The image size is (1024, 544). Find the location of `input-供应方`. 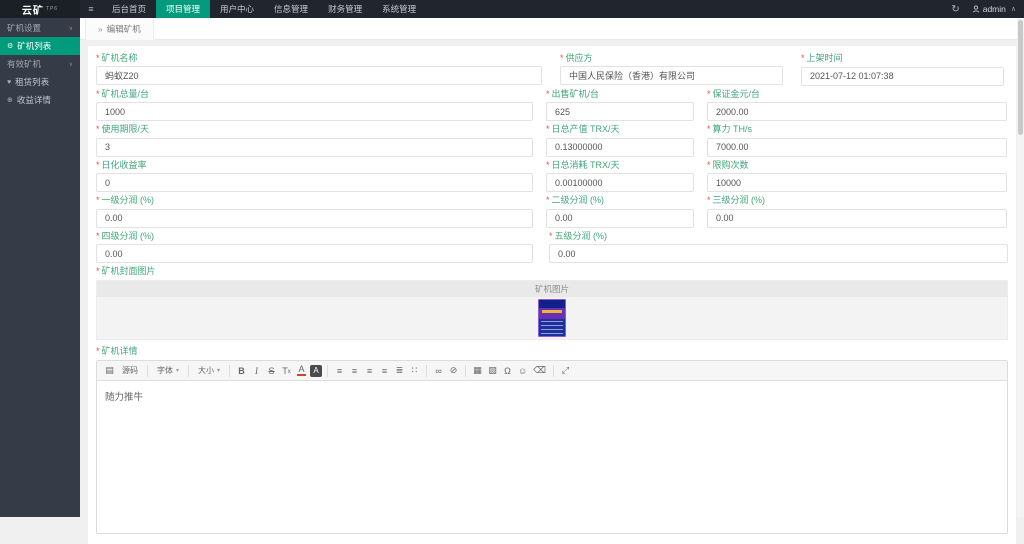

input-供应方 is located at coordinates (671, 75).